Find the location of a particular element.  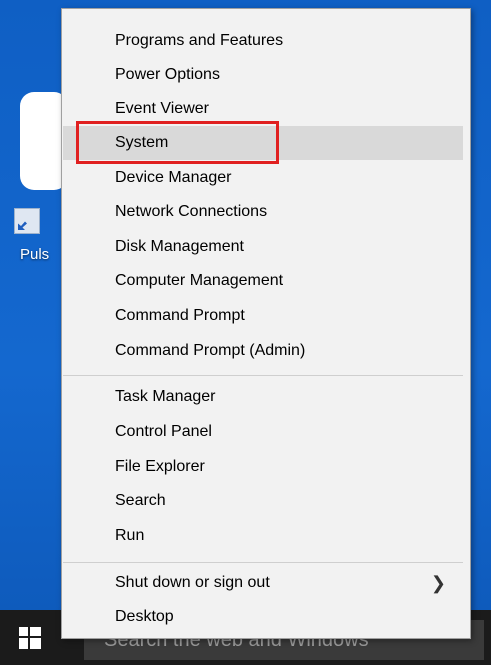

menu-item-label: System is located at coordinates (142, 142).